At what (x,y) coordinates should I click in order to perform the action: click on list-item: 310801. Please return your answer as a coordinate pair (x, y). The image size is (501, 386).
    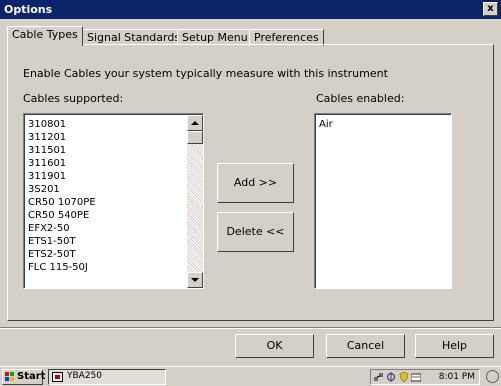
    Looking at the image, I should click on (105, 124).